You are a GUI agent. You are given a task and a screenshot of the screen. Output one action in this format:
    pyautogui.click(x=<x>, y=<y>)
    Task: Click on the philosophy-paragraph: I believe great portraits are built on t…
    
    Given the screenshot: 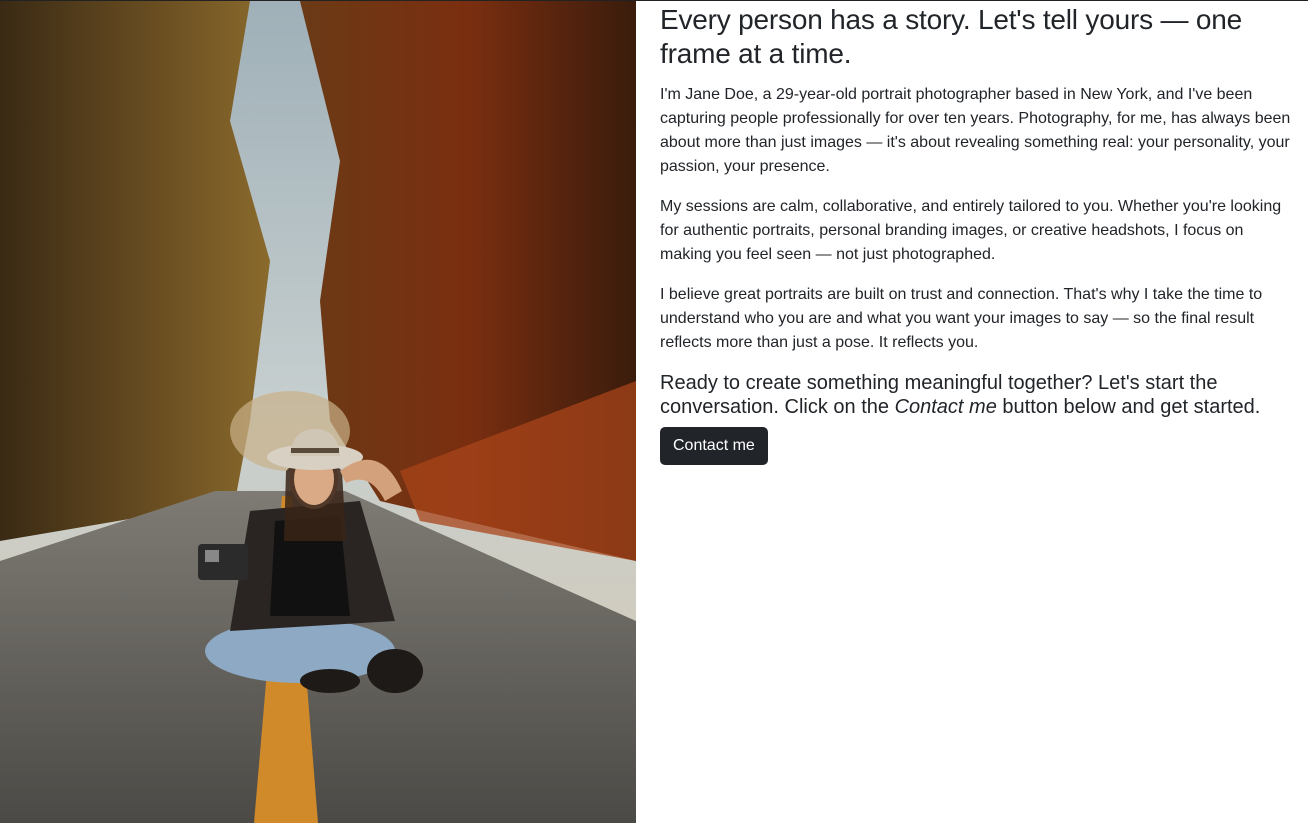 What is the action you would take?
    pyautogui.click(x=961, y=318)
    